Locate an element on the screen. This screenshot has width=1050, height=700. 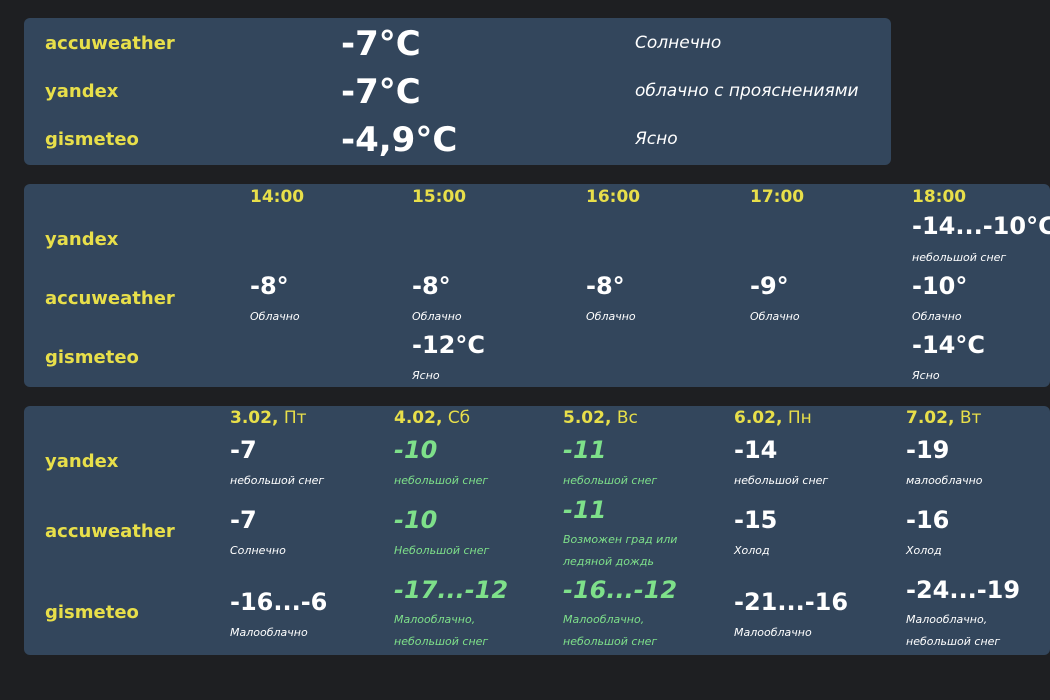
day-header: 3.02, Пт is located at coordinates (268, 418).